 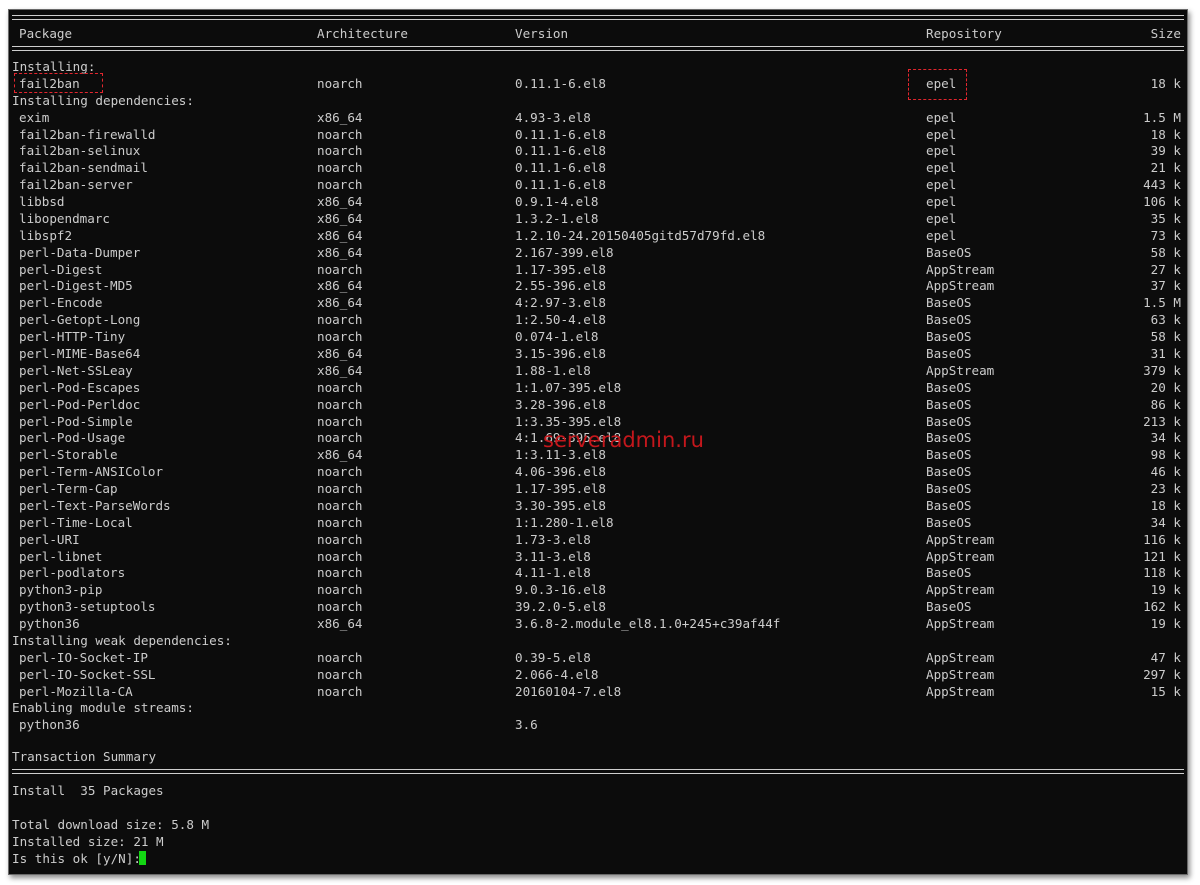 I want to click on cell-package: perl-Digest-MD5, so click(x=76, y=286).